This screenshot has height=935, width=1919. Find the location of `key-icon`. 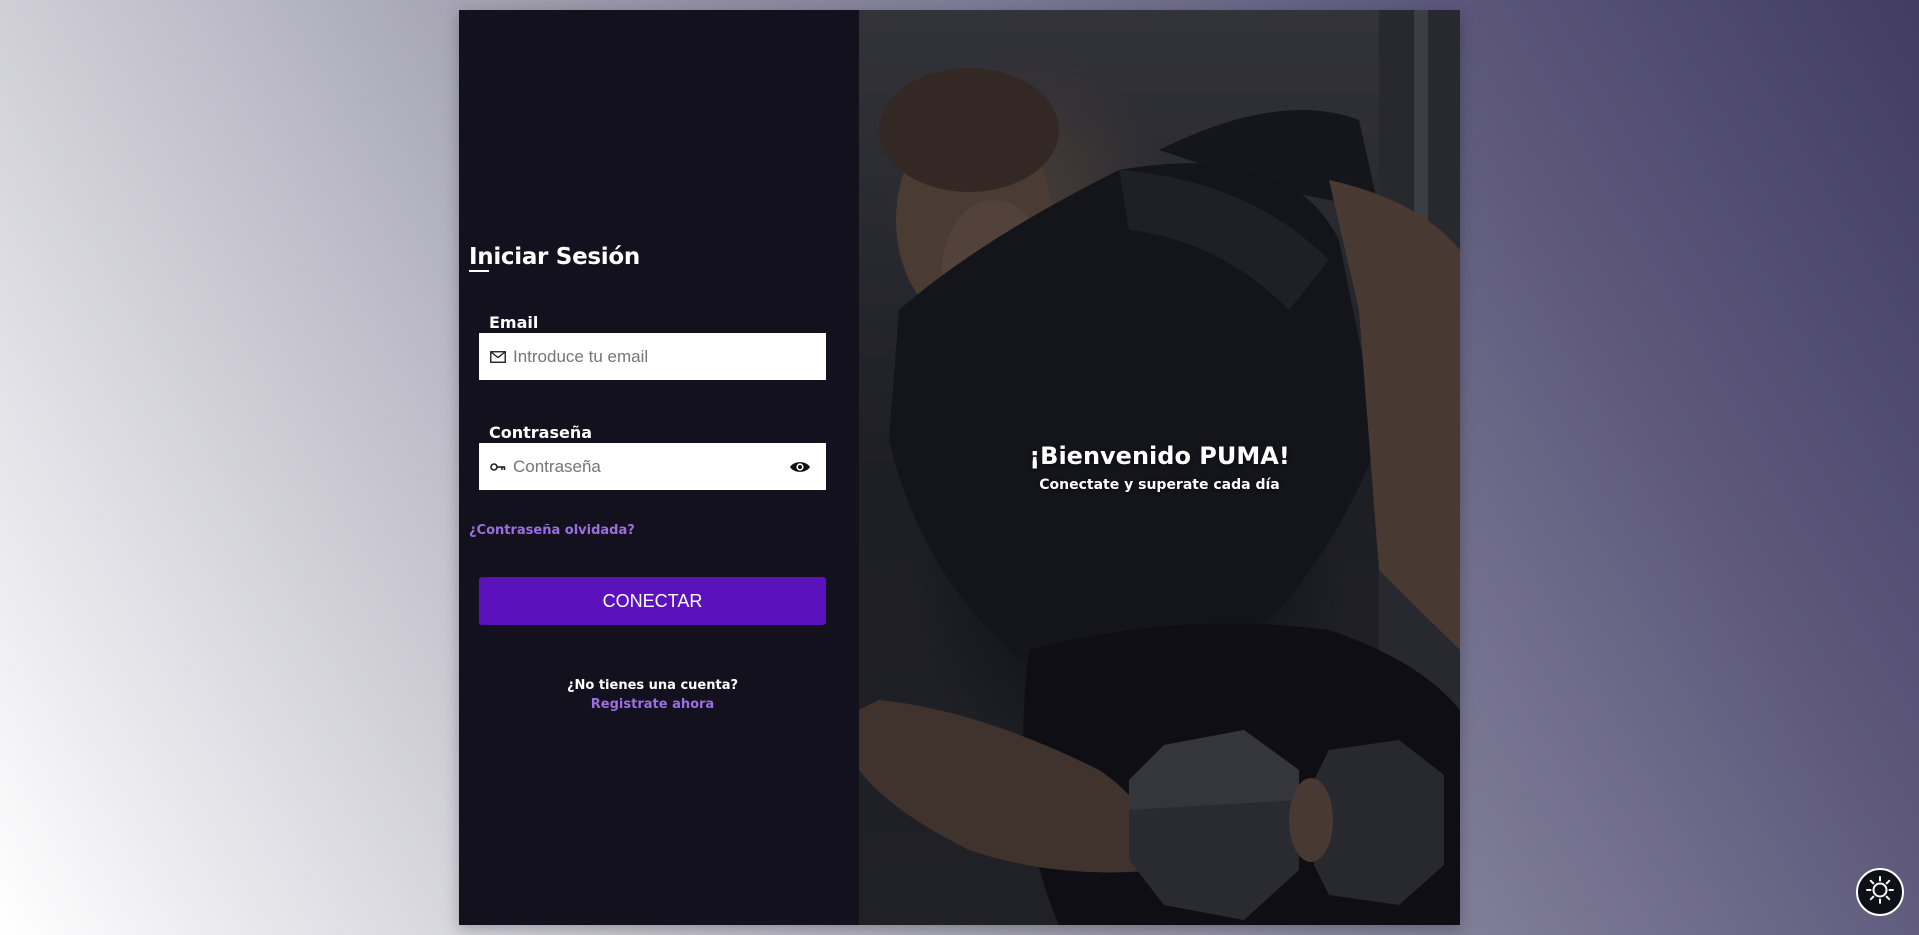

key-icon is located at coordinates (498, 466).